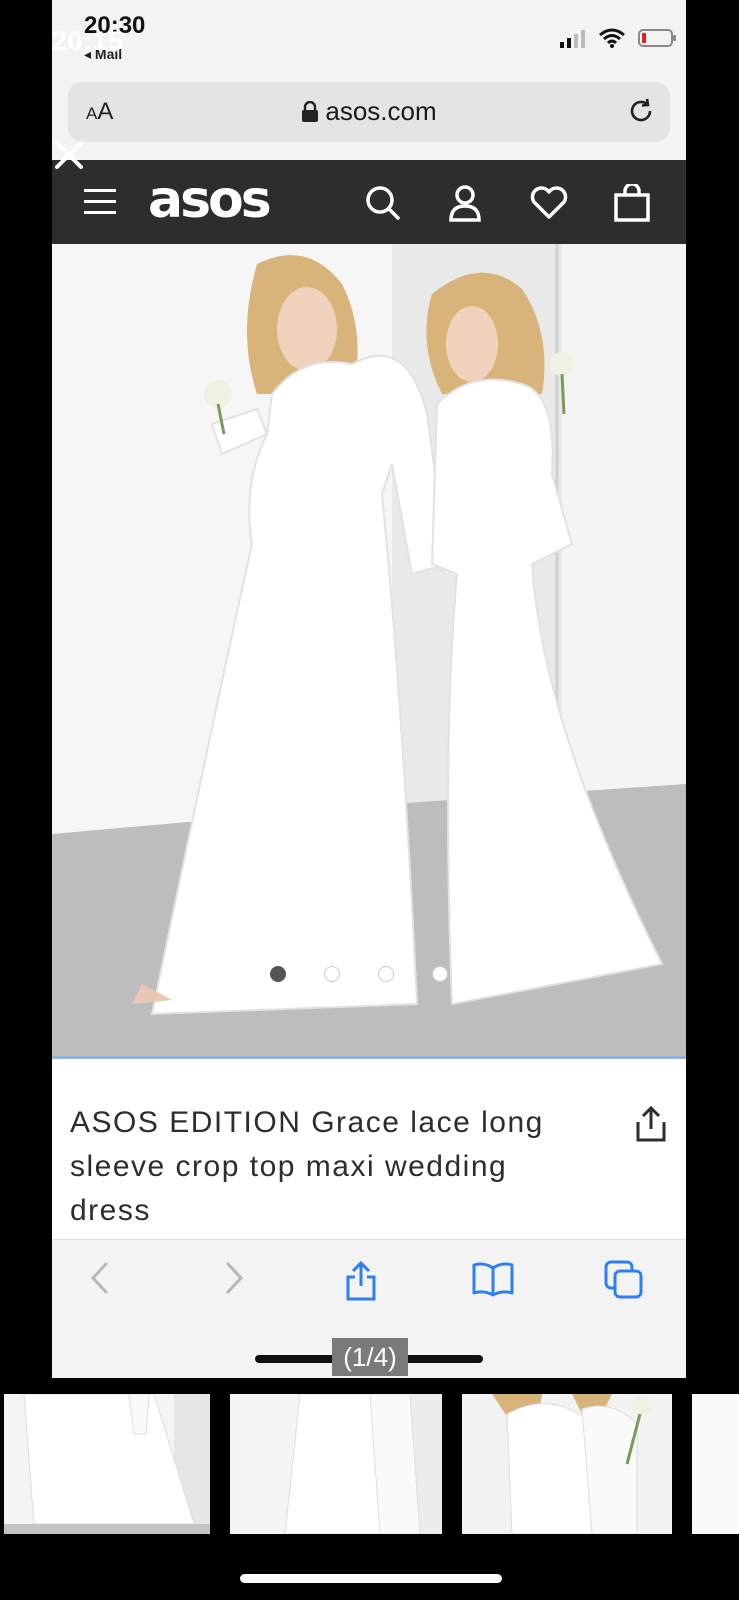 This screenshot has height=1600, width=739. Describe the element at coordinates (381, 111) in the screenshot. I see `url-text: asos.com` at that location.